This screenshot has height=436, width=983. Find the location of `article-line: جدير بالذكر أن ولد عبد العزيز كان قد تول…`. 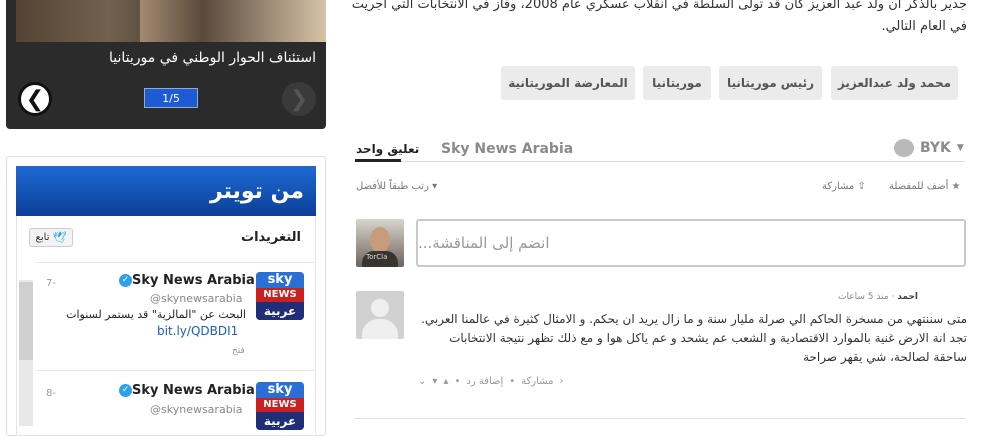

article-line: جدير بالذكر أن ولد عبد العزيز كان قد تول… is located at coordinates (659, 6).